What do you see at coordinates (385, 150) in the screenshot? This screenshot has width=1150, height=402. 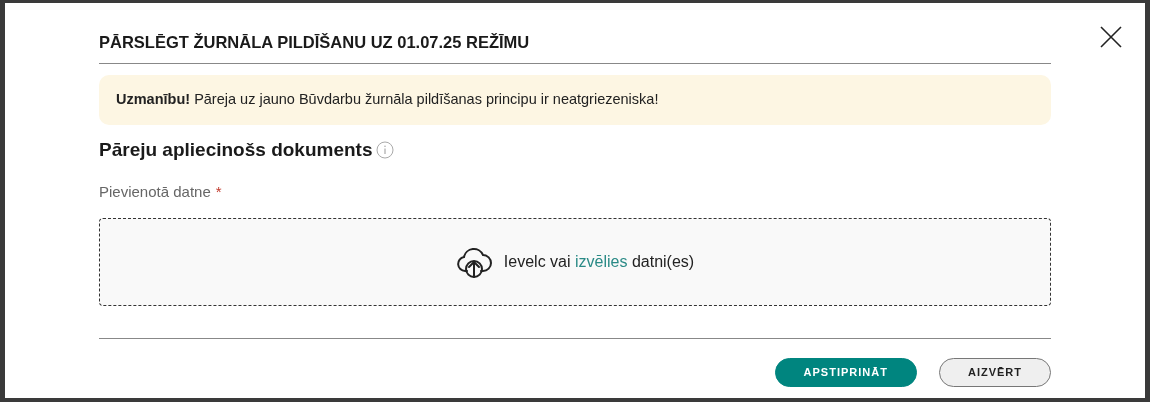 I see `info-icon` at bounding box center [385, 150].